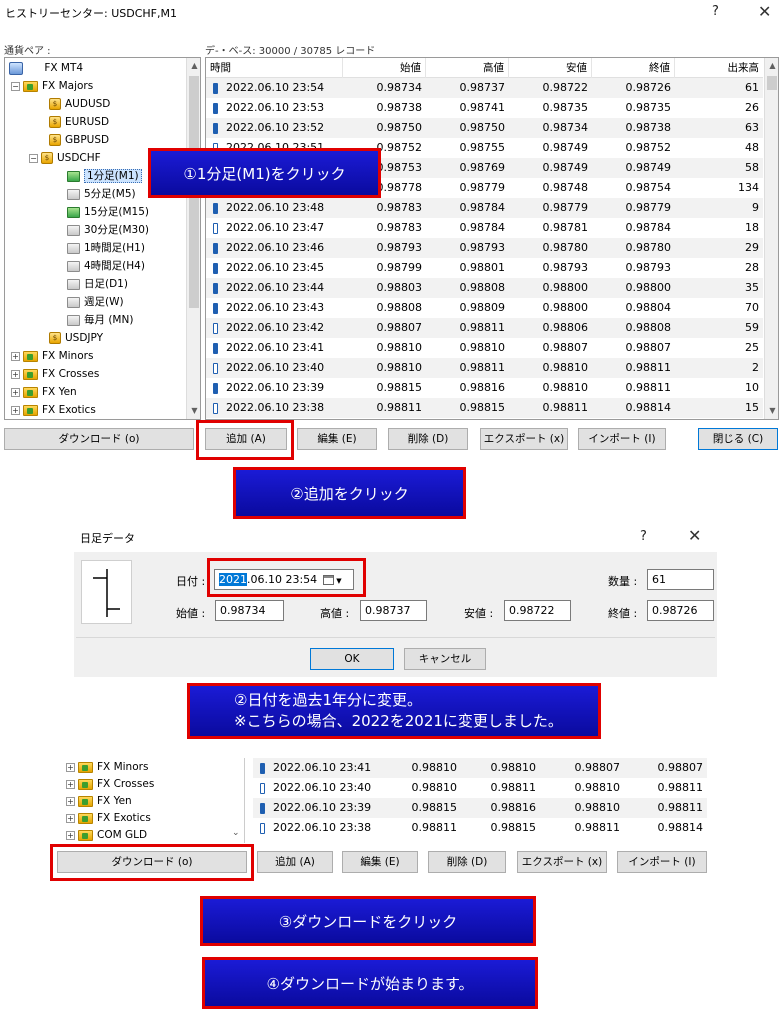 This screenshot has width=780, height=1009. Describe the element at coordinates (719, 68) in the screenshot. I see `col-header-volume: 出来高` at that location.